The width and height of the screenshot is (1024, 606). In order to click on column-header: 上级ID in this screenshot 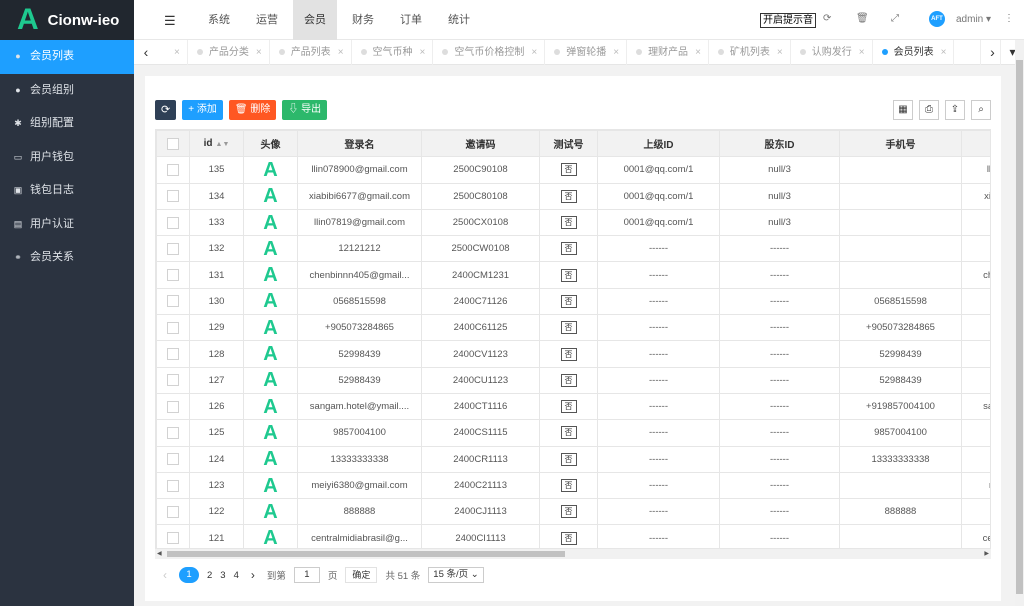, I will do `click(658, 144)`.